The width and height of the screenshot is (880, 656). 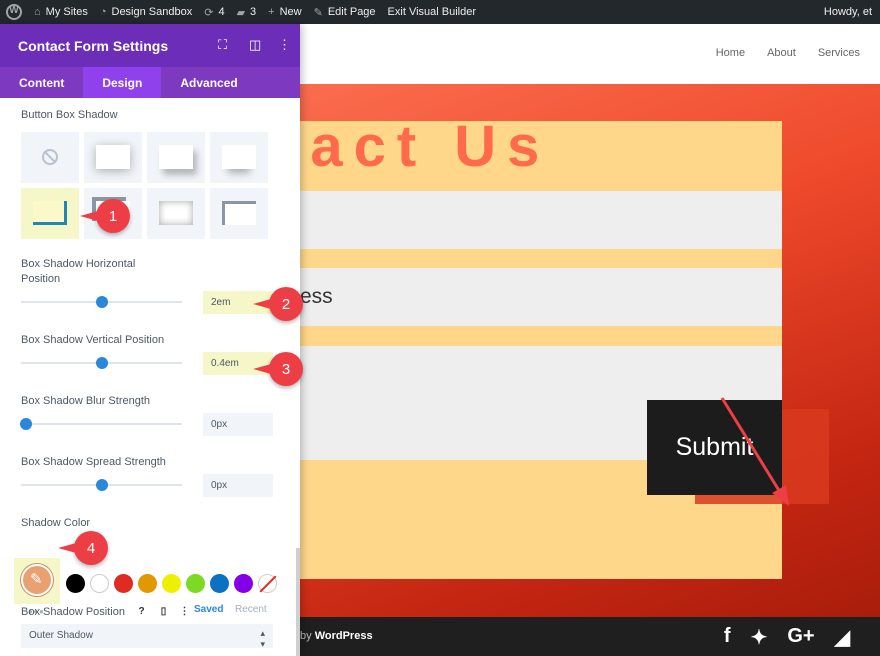 I want to click on edit-page-link: ✎ Edit Page, so click(x=345, y=12).